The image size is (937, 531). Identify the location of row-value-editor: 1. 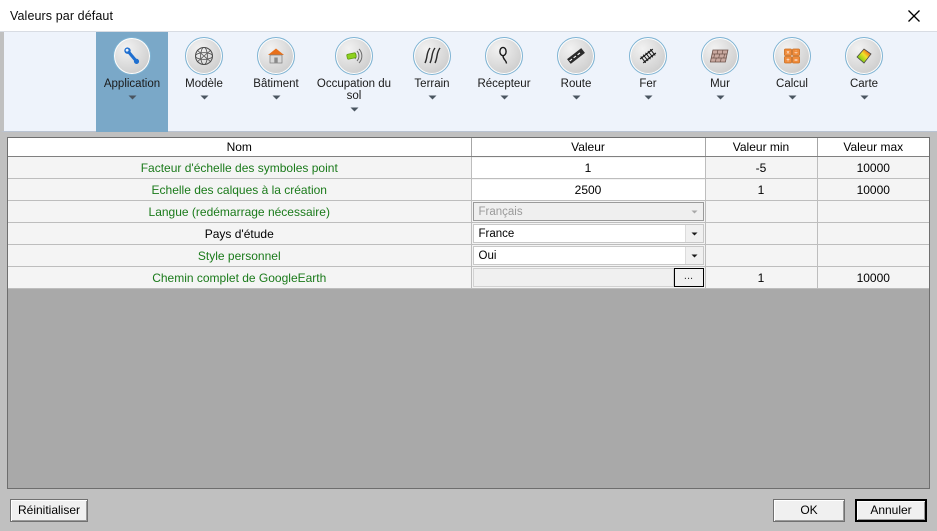
(588, 167).